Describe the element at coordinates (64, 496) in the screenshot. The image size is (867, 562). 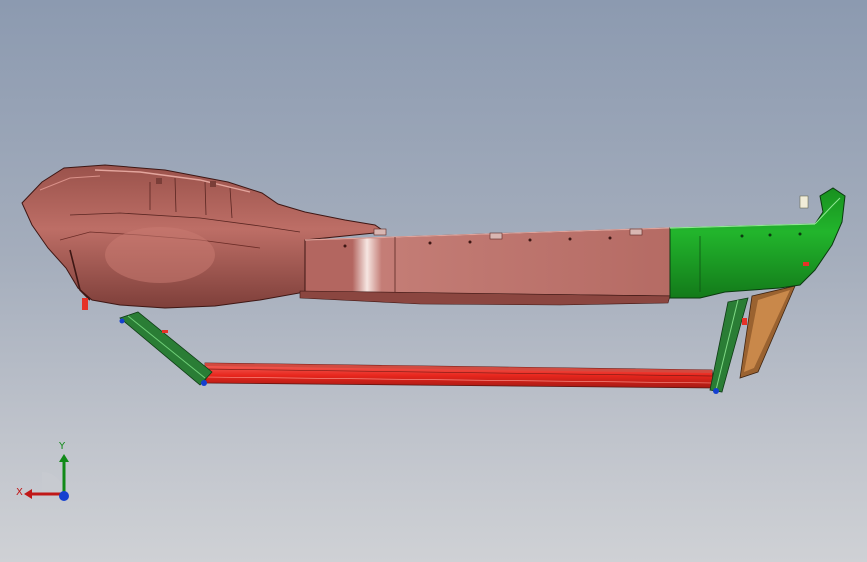
I see `z-axis-dot` at that location.